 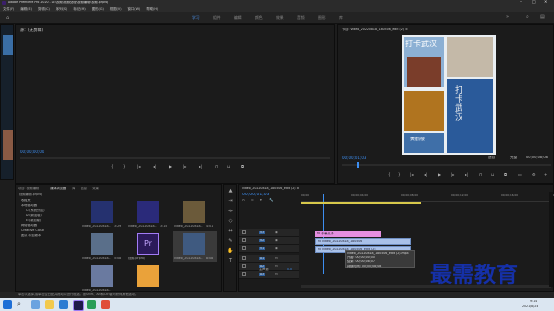 What do you see at coordinates (32, 230) in the screenshot?
I see `tree-item: Creative Cloud` at bounding box center [32, 230].